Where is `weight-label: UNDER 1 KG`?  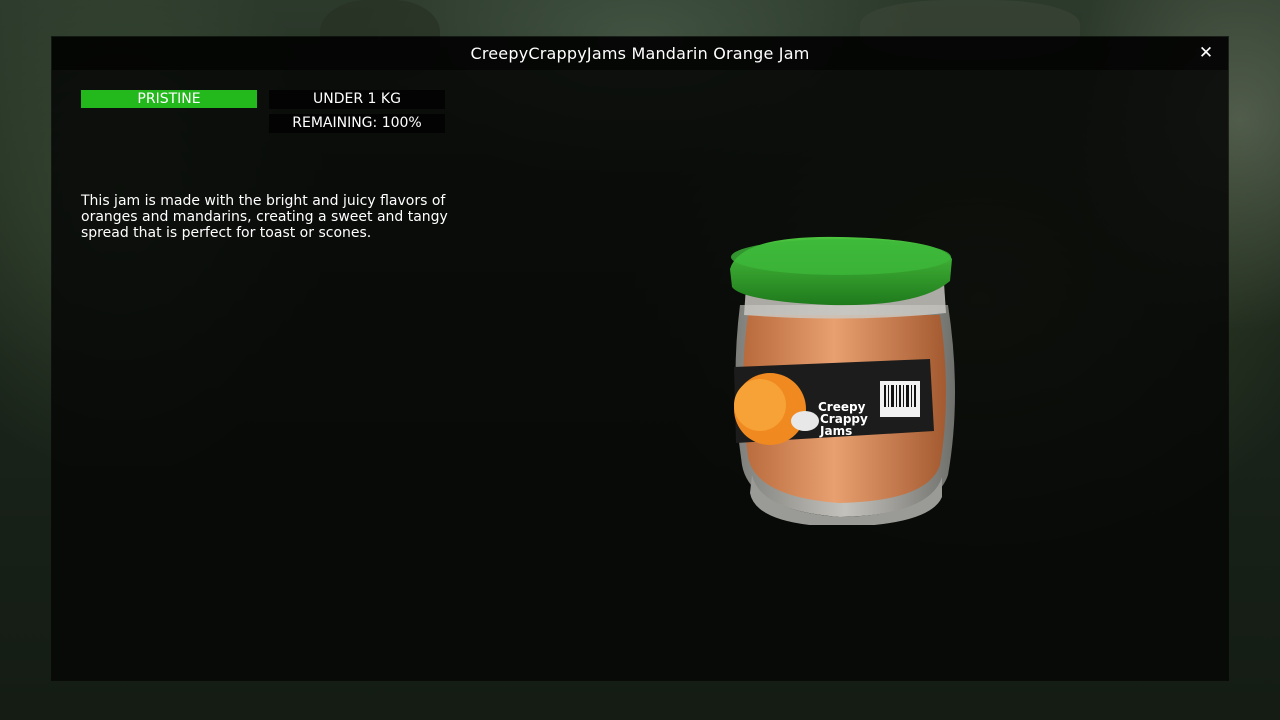
weight-label: UNDER 1 KG is located at coordinates (357, 99).